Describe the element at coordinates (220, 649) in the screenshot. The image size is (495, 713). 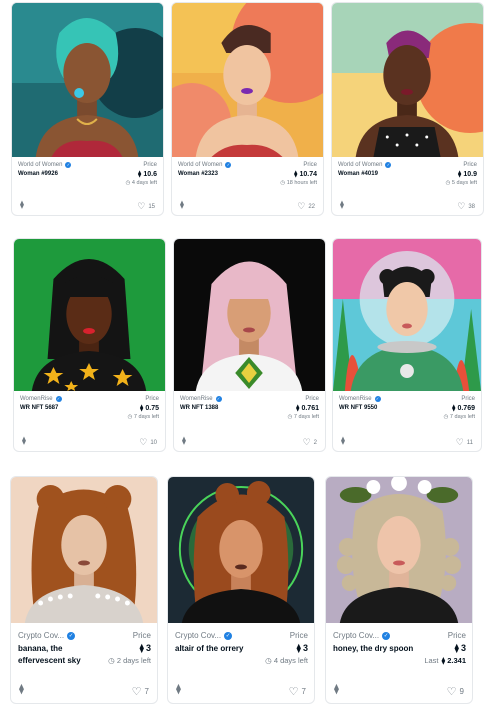
I see `nft-name: altair of the orrery` at that location.